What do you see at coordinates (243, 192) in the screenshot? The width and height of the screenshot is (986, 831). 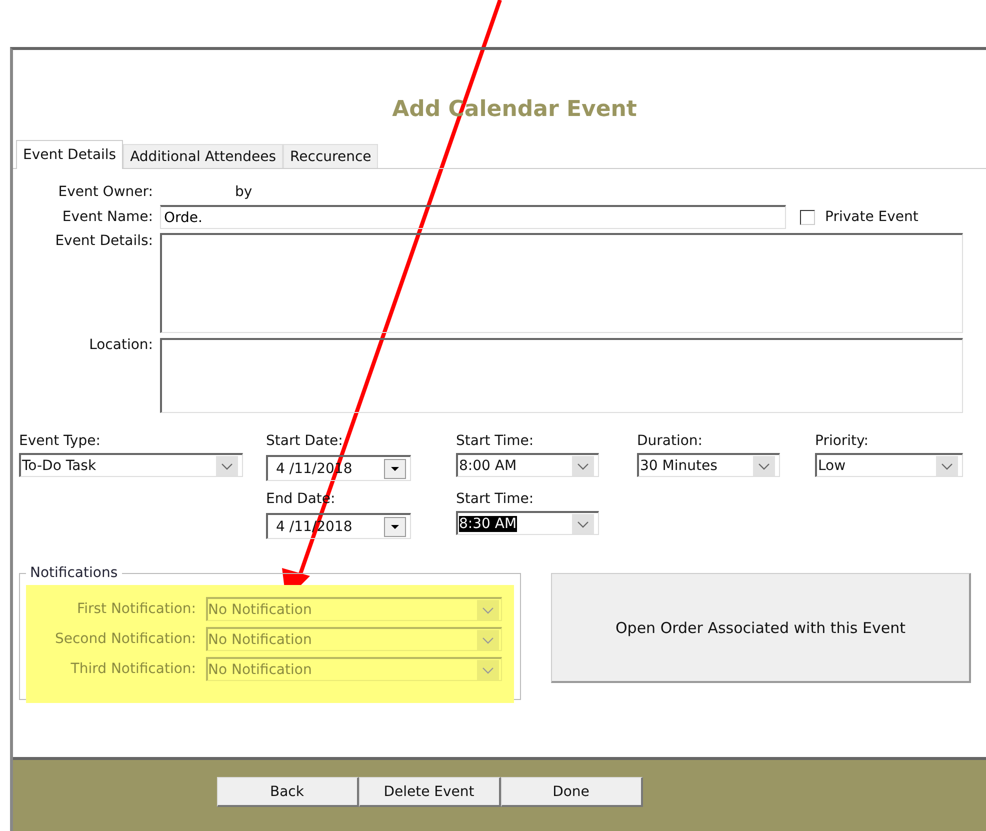 I see `owner-name: by` at bounding box center [243, 192].